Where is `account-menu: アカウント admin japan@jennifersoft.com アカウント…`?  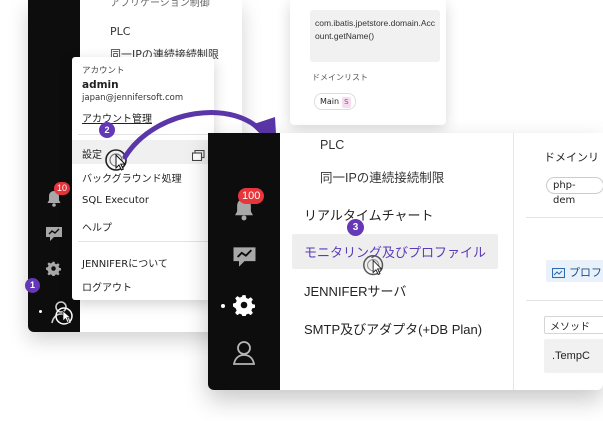
account-menu: アカウント admin japan@jennifersoft.com アカウント… is located at coordinates (143, 178).